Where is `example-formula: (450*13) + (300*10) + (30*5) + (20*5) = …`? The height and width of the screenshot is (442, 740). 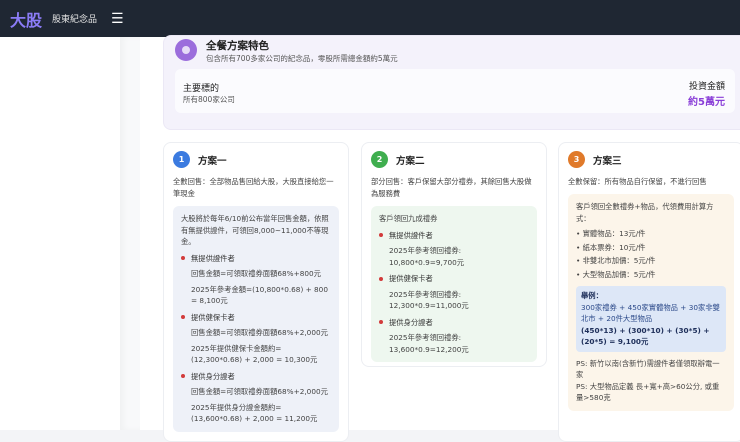
example-formula: (450*13) + (300*10) + (30*5) + (20*5) = … is located at coordinates (645, 336).